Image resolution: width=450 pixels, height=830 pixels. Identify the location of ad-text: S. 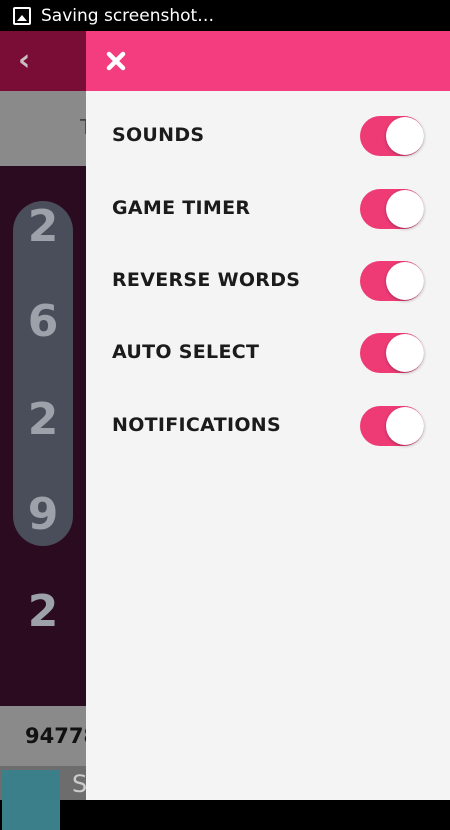
(80, 784).